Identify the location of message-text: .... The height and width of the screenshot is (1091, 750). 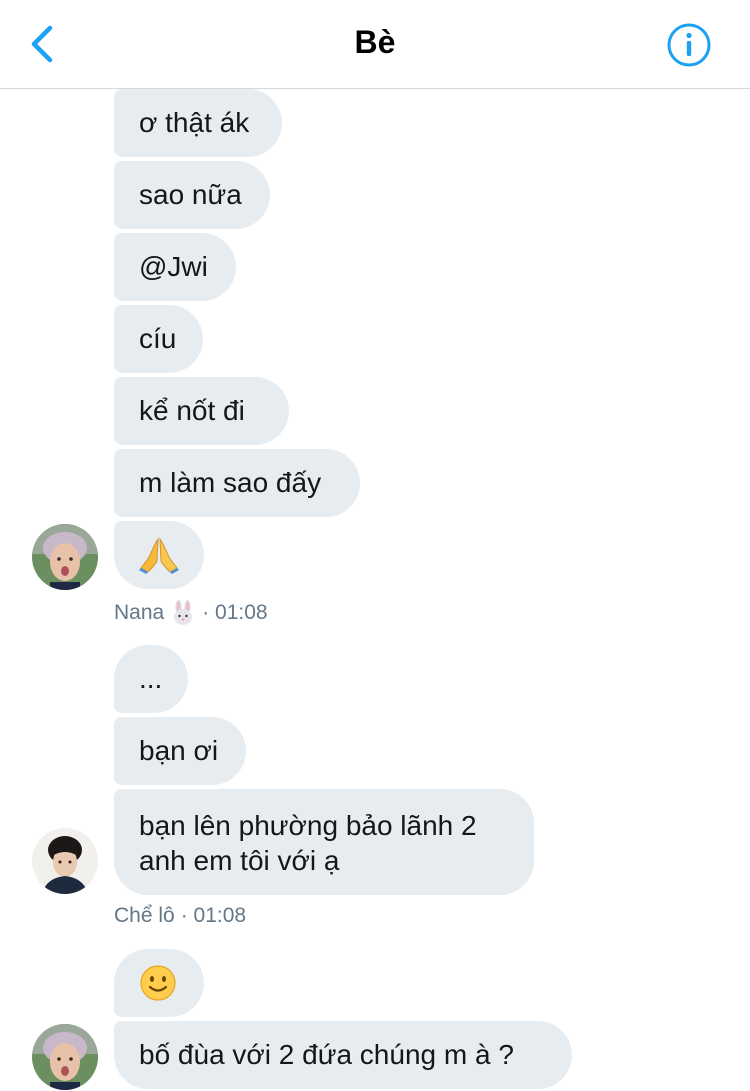
(151, 678).